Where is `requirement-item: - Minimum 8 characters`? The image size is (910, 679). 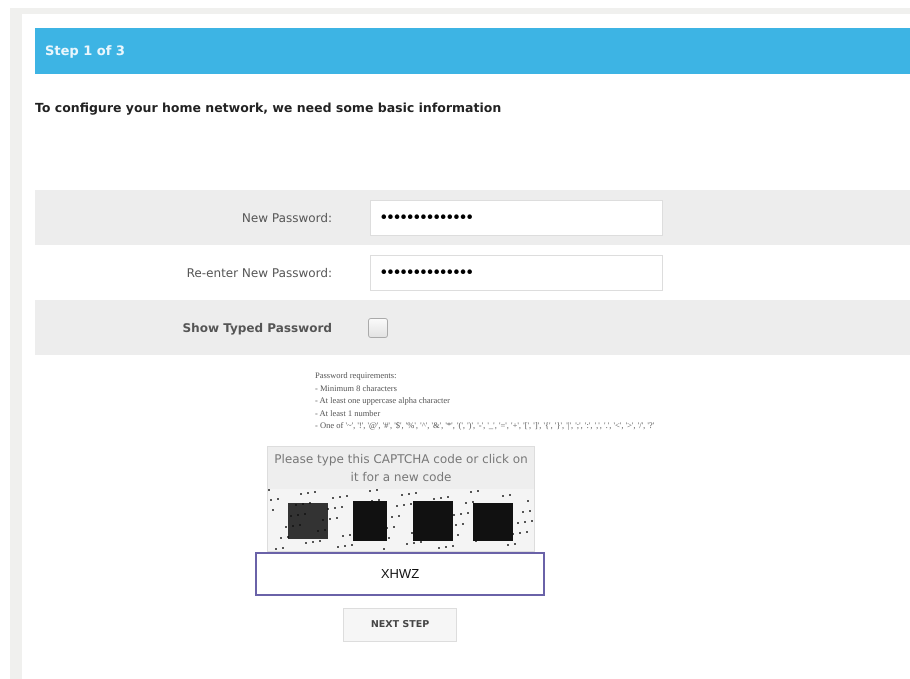 requirement-item: - Minimum 8 characters is located at coordinates (356, 388).